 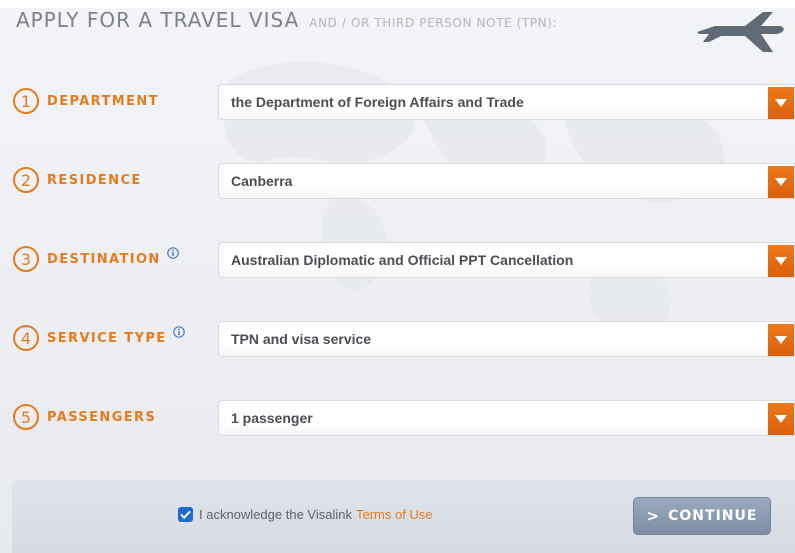 What do you see at coordinates (506, 339) in the screenshot?
I see `service-type-select: TPN and visa service` at bounding box center [506, 339].